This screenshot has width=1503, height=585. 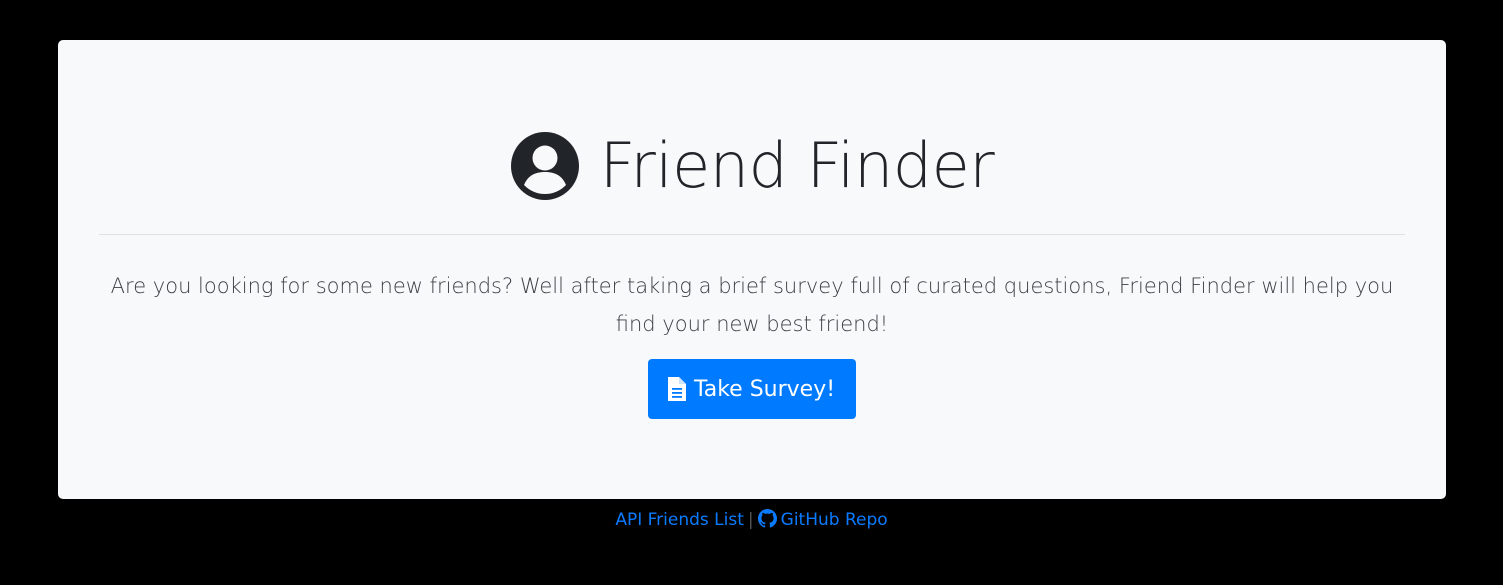 What do you see at coordinates (797, 165) in the screenshot?
I see `page-title: Friend Finder` at bounding box center [797, 165].